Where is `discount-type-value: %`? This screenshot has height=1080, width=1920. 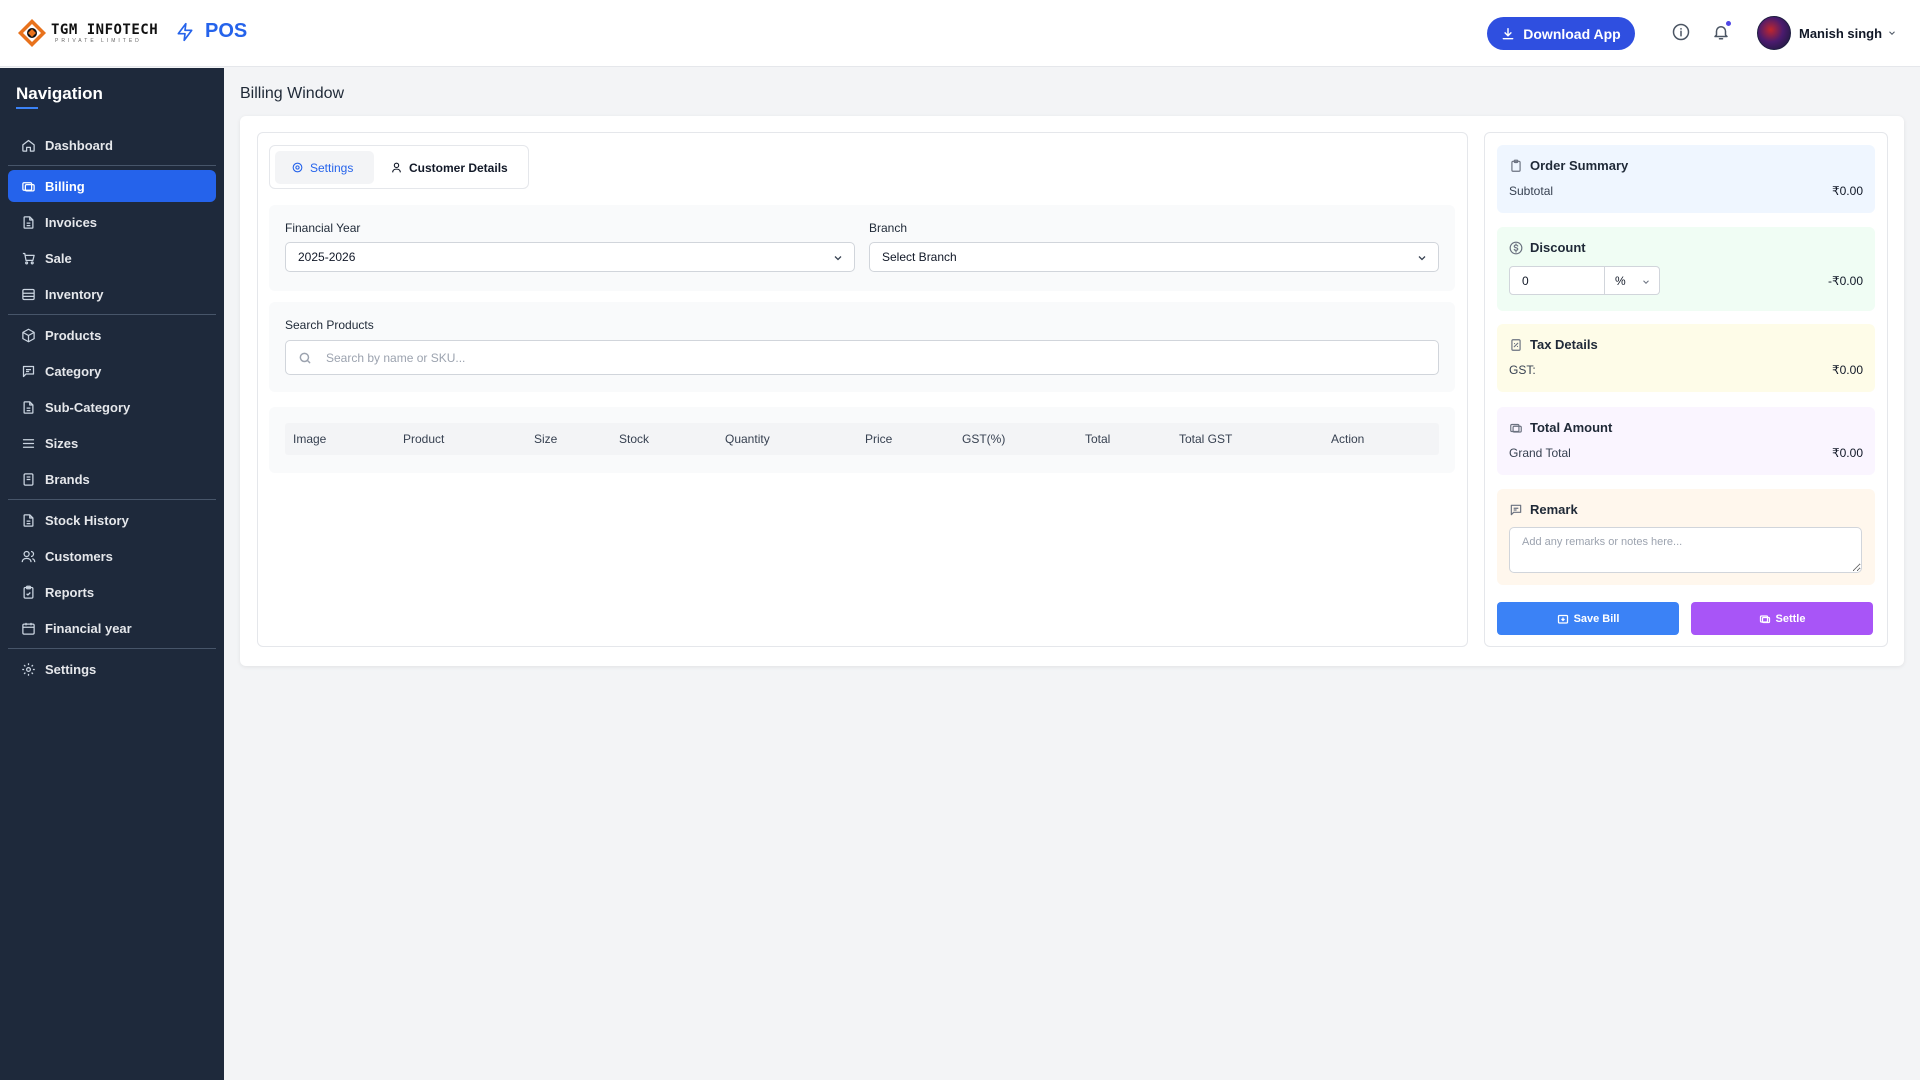 discount-type-value: % is located at coordinates (1620, 280).